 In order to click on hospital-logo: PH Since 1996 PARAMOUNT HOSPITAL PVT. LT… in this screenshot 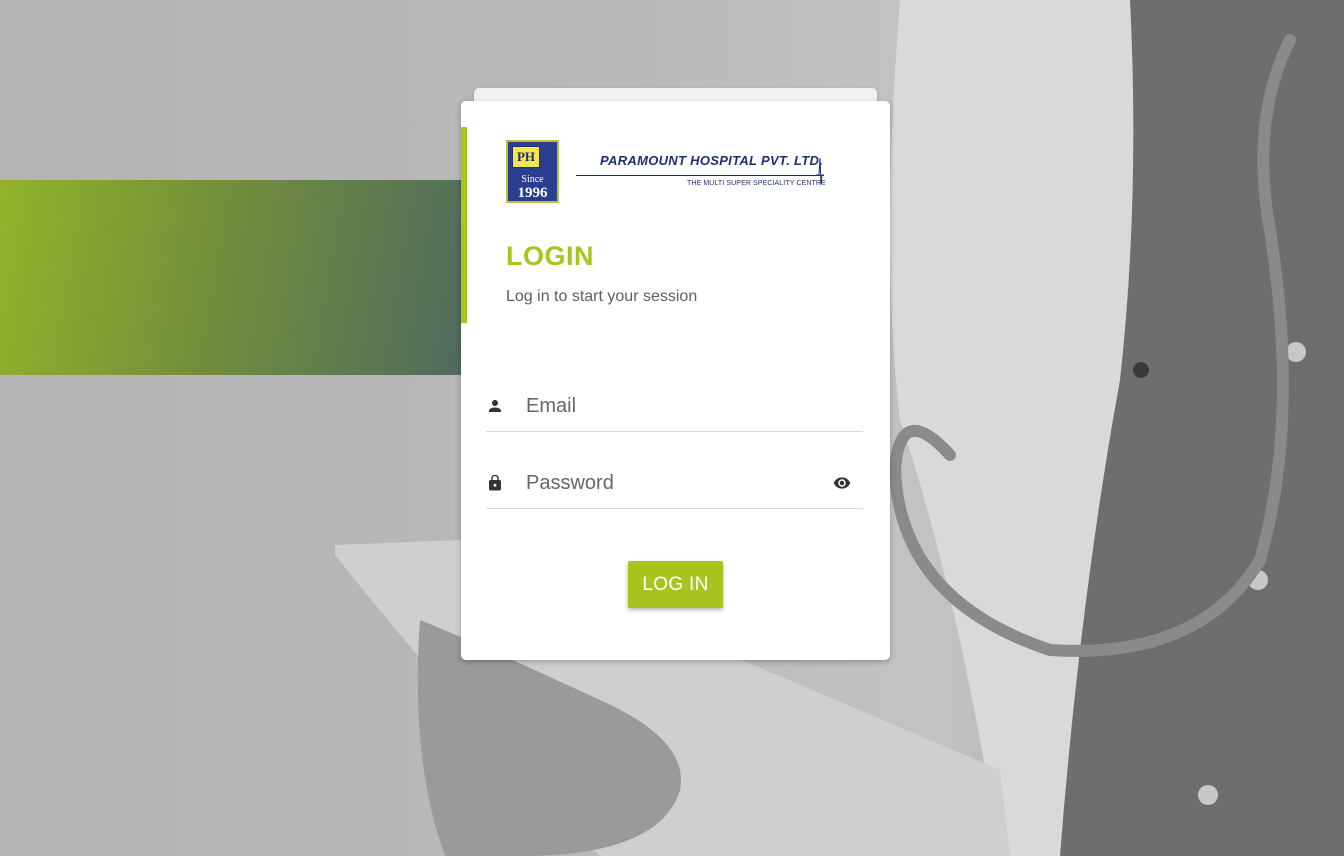, I will do `click(668, 173)`.